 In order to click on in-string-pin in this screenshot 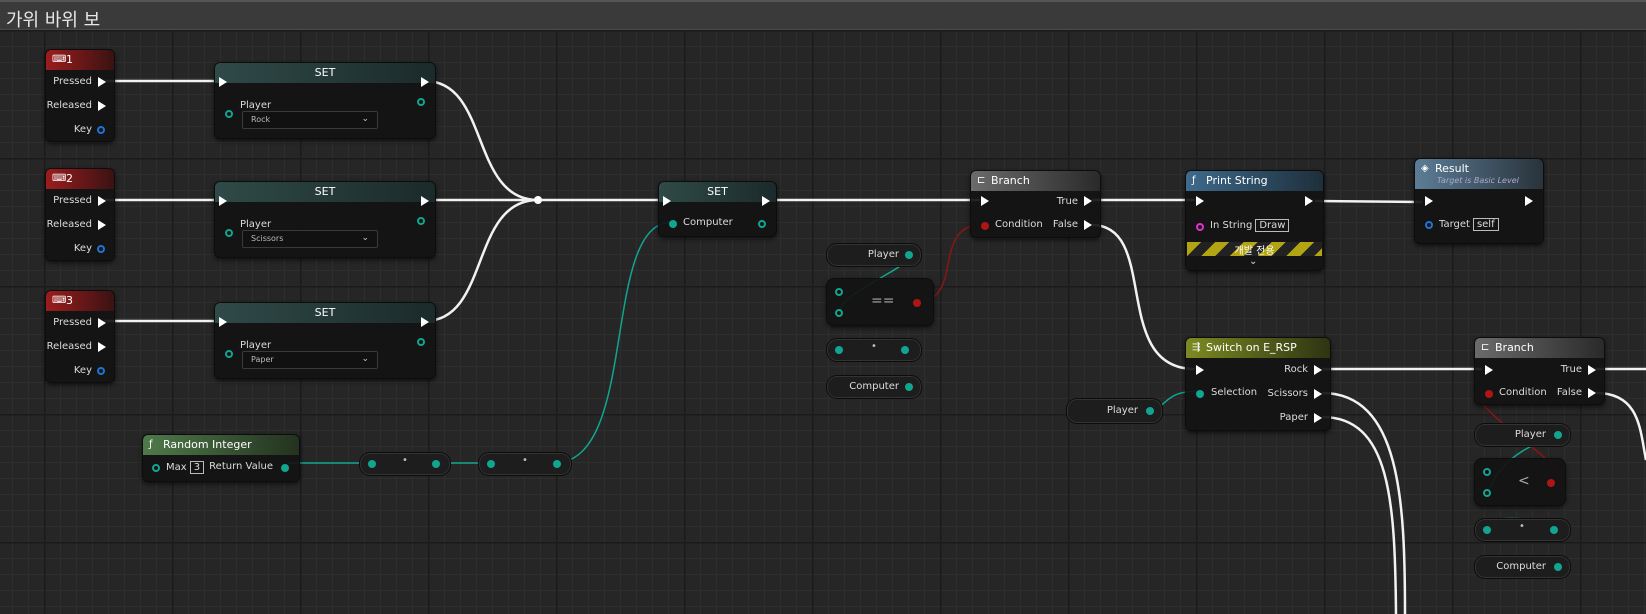, I will do `click(1200, 227)`.